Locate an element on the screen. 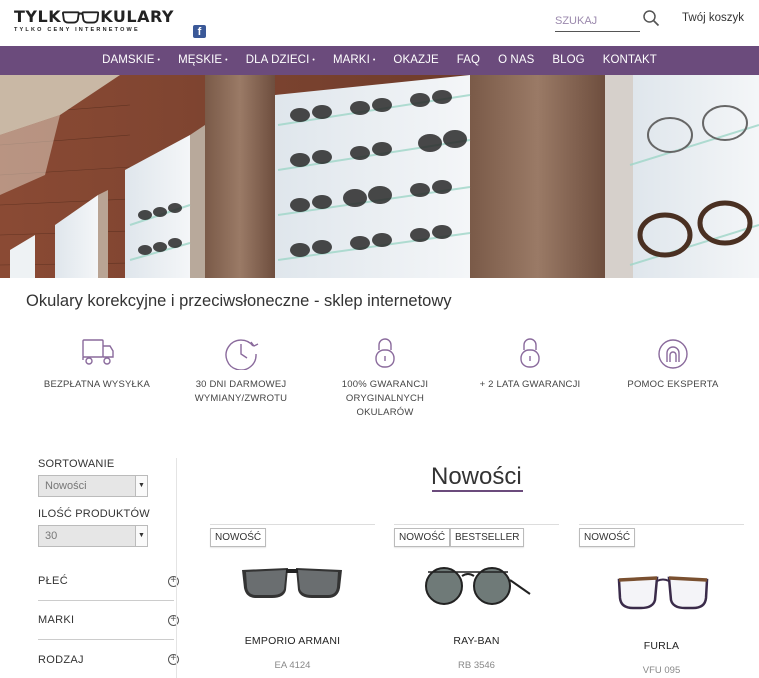 The image size is (759, 678). feature-2-year-warranty: + 2 LATA GWARANCJI is located at coordinates (530, 364).